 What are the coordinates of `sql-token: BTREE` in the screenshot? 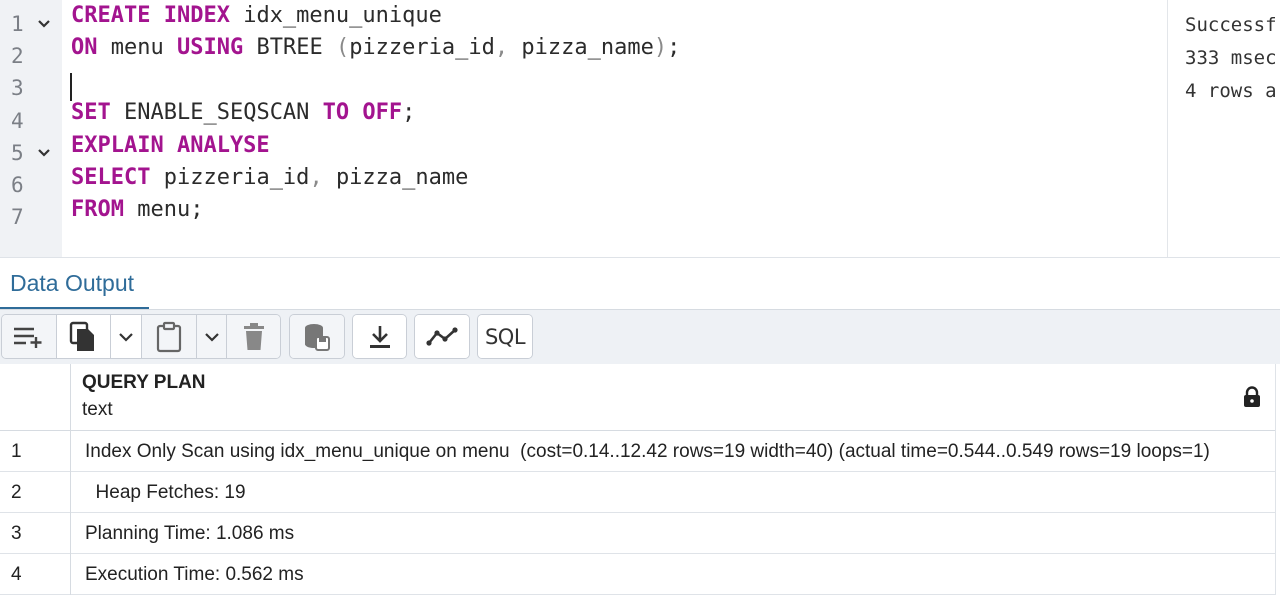 It's located at (289, 47).